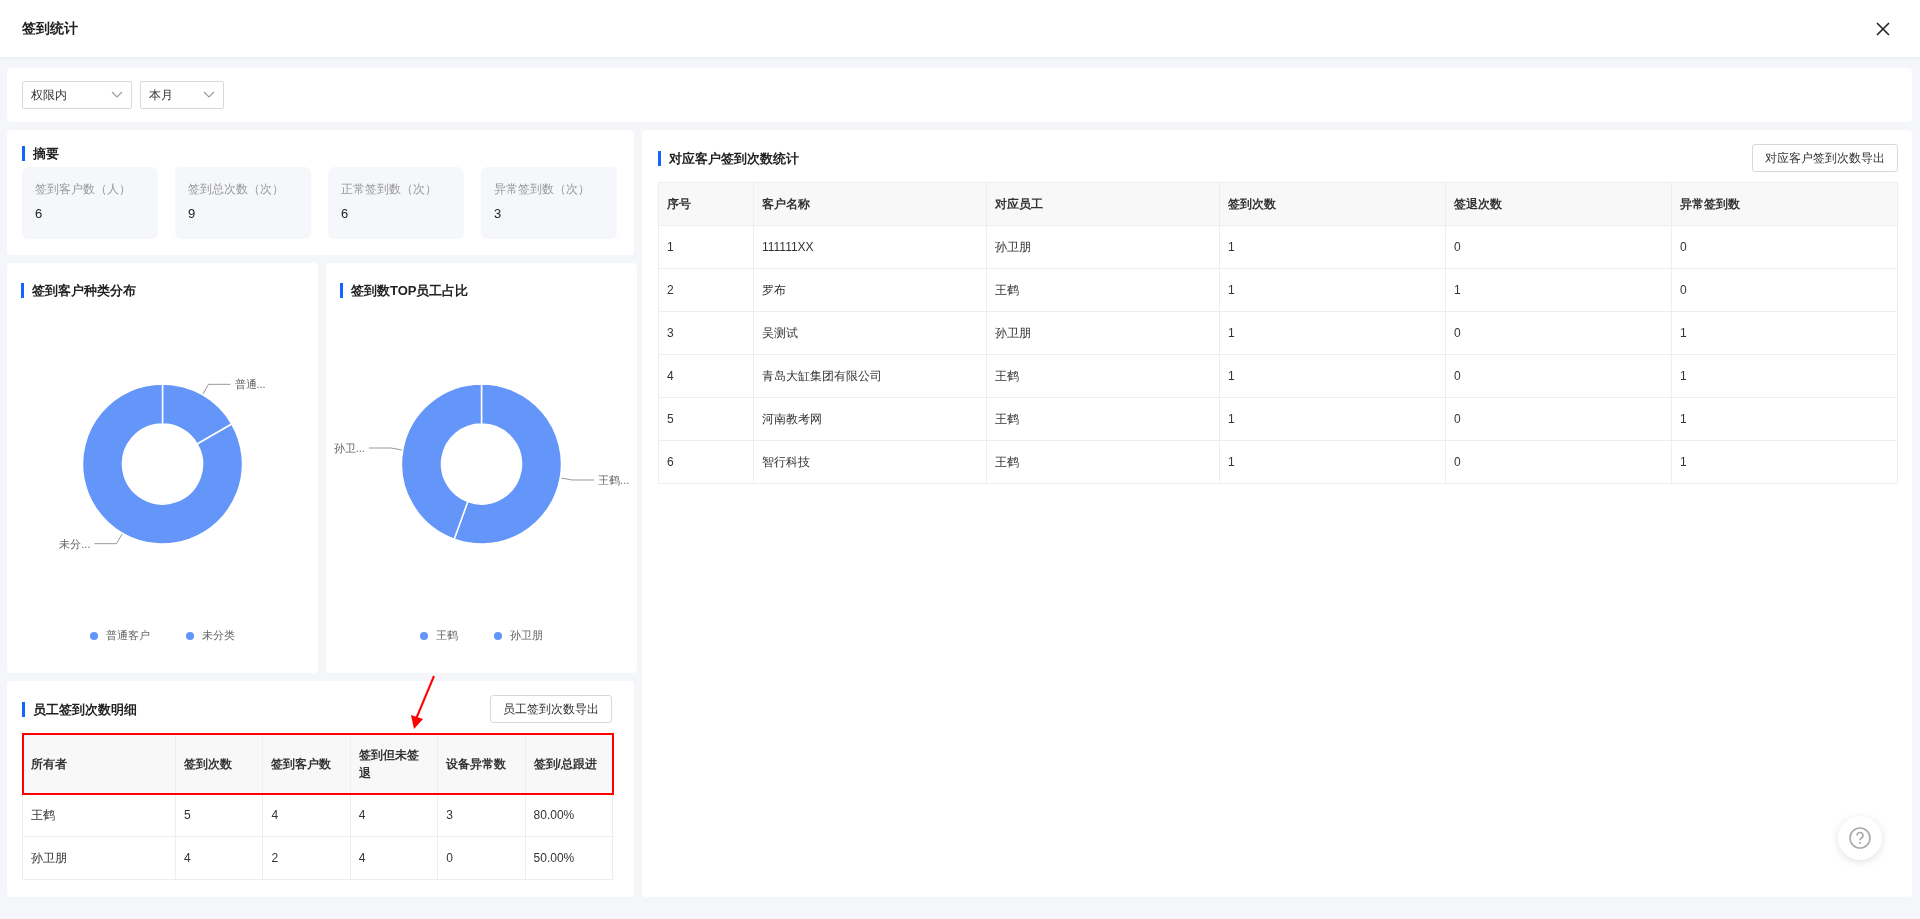 This screenshot has width=1920, height=919. What do you see at coordinates (870, 376) in the screenshot?
I see `table-cell: 青岛大缸集团有限公司` at bounding box center [870, 376].